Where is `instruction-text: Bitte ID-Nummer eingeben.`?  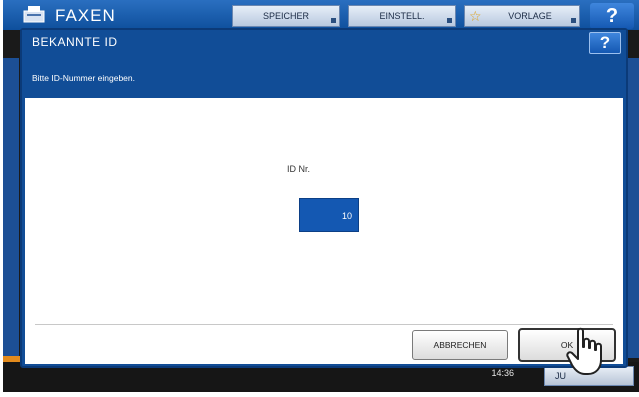 instruction-text: Bitte ID-Nummer eingeben. is located at coordinates (83, 78).